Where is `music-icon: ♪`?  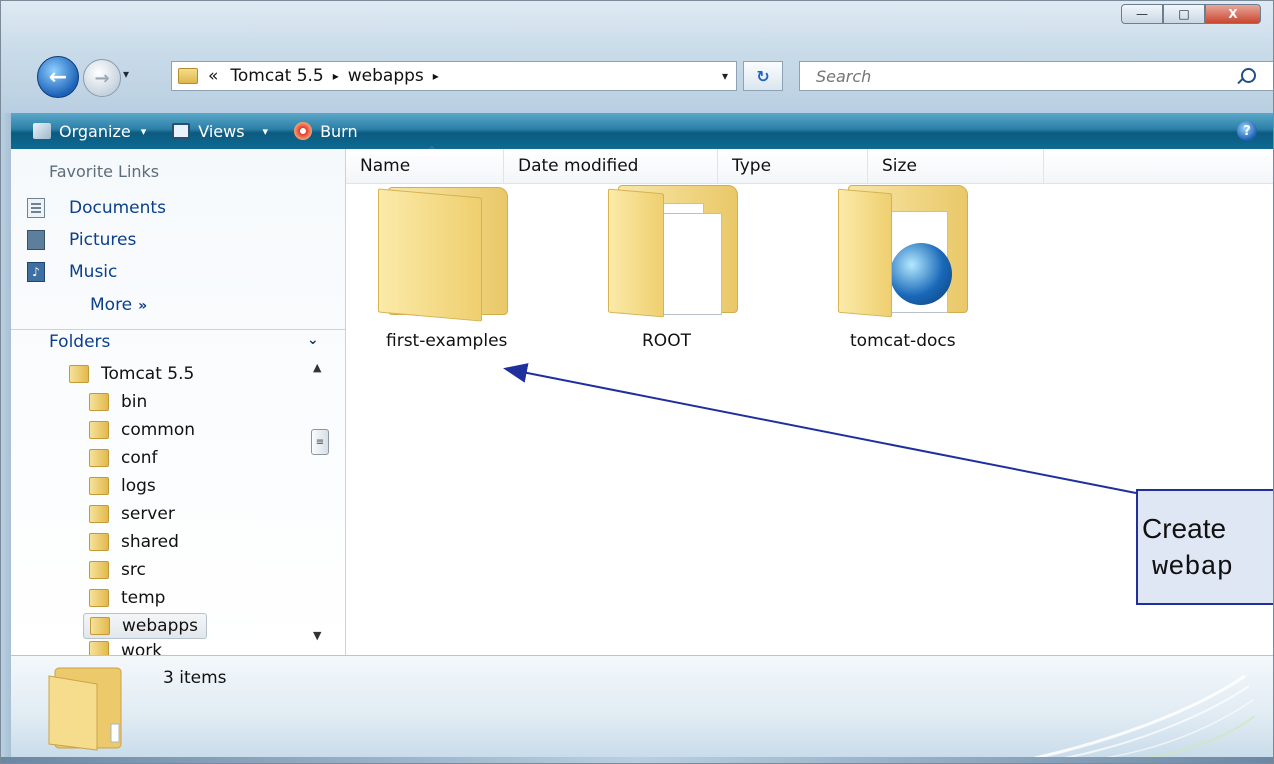
music-icon: ♪ is located at coordinates (36, 272).